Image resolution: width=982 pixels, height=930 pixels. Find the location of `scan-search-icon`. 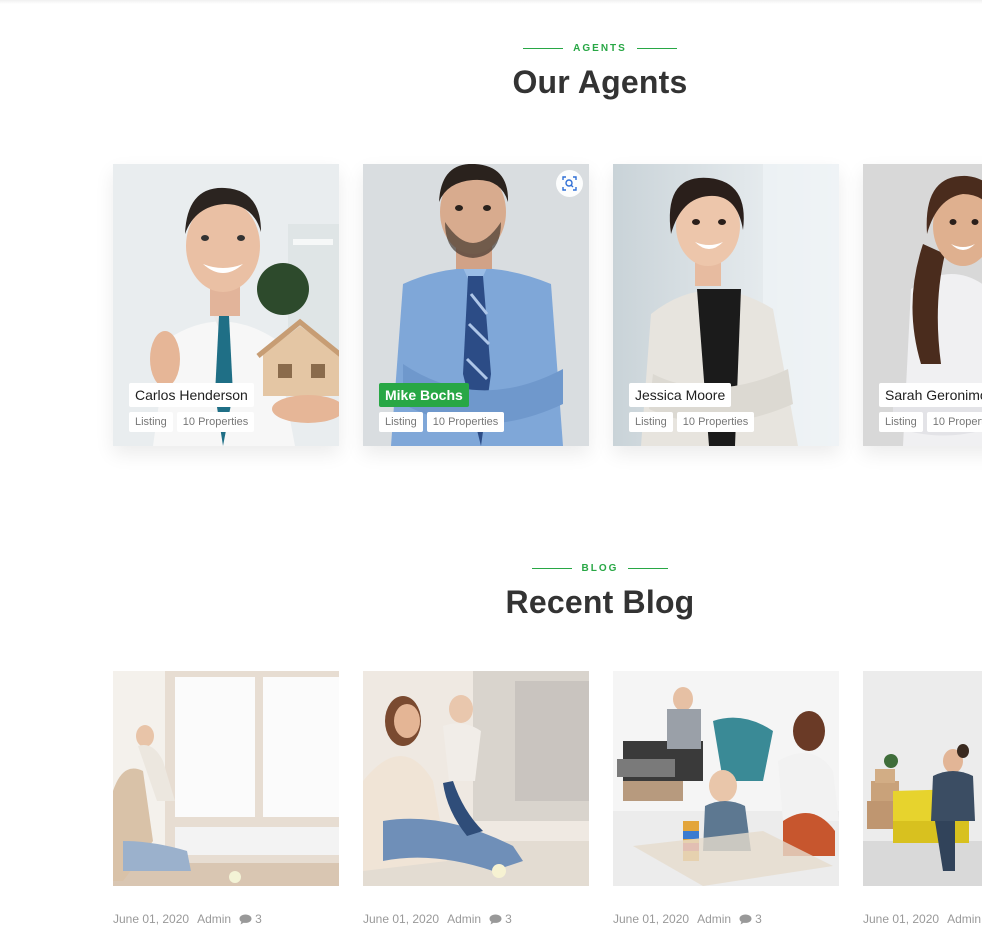

scan-search-icon is located at coordinates (569, 183).